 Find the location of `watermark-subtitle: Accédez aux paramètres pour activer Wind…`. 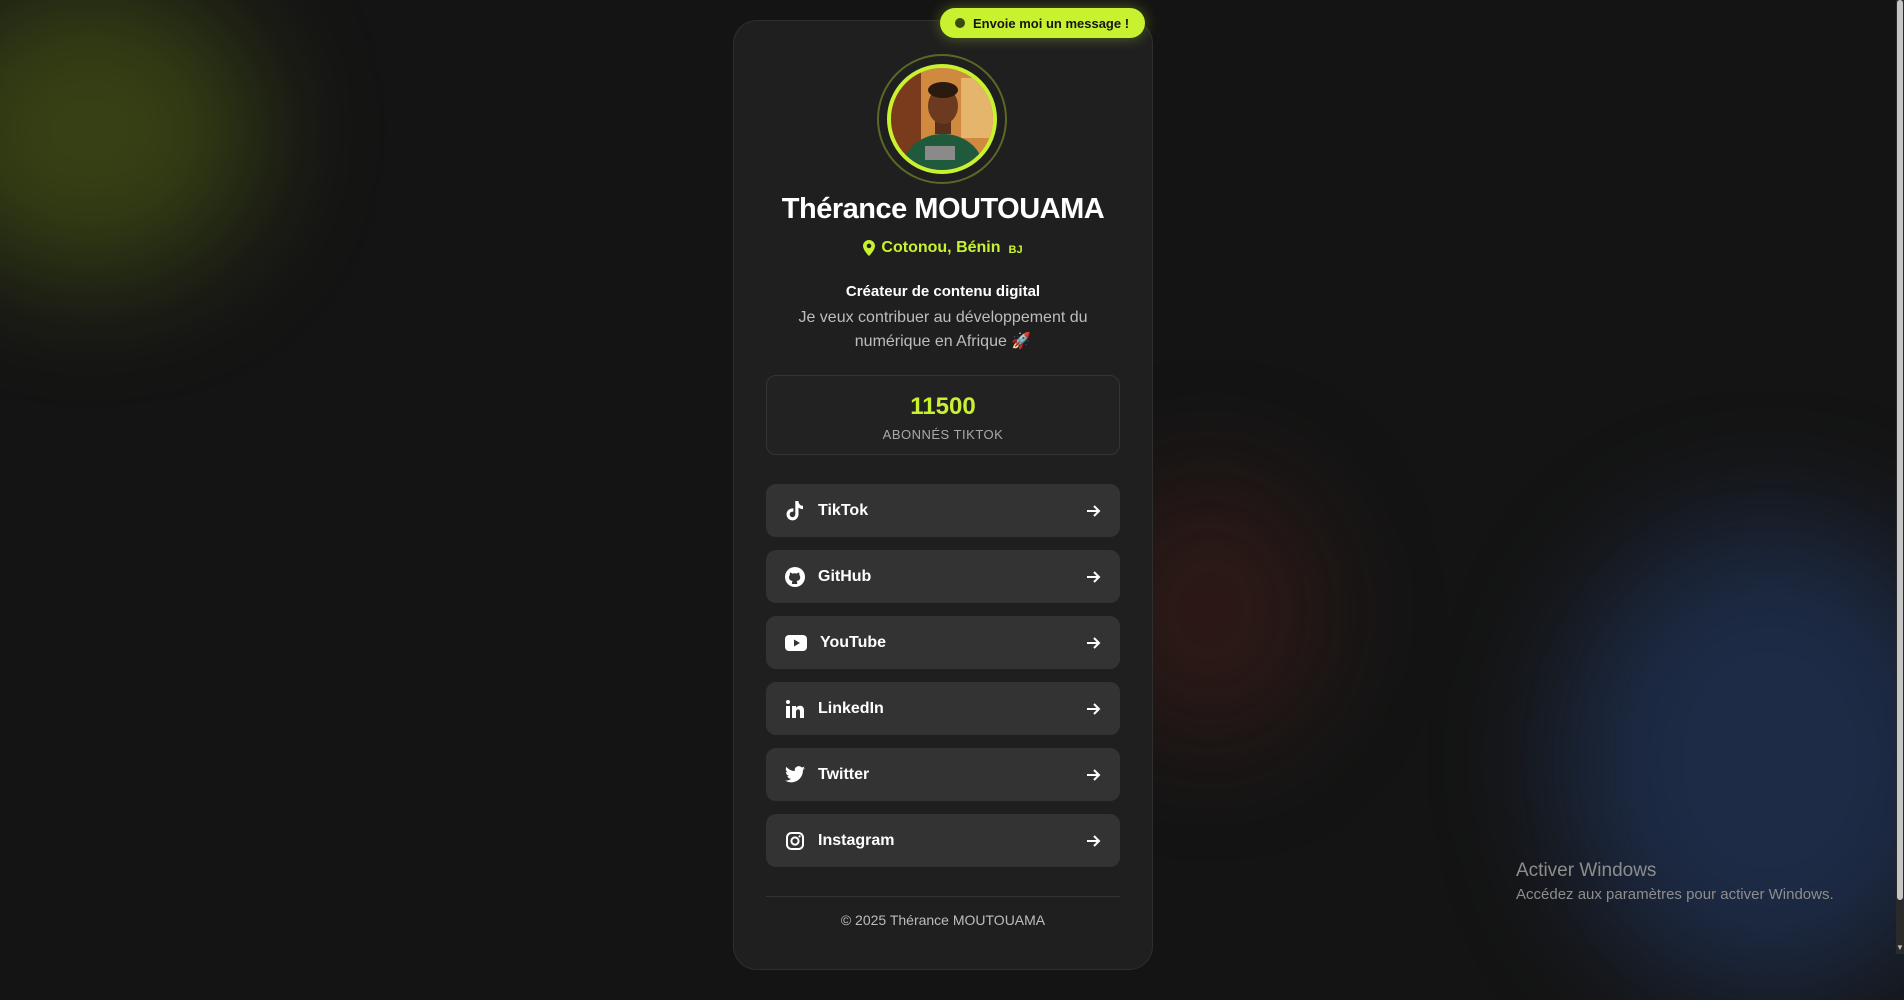

watermark-subtitle: Accédez aux paramètres pour activer Wind… is located at coordinates (1675, 894).